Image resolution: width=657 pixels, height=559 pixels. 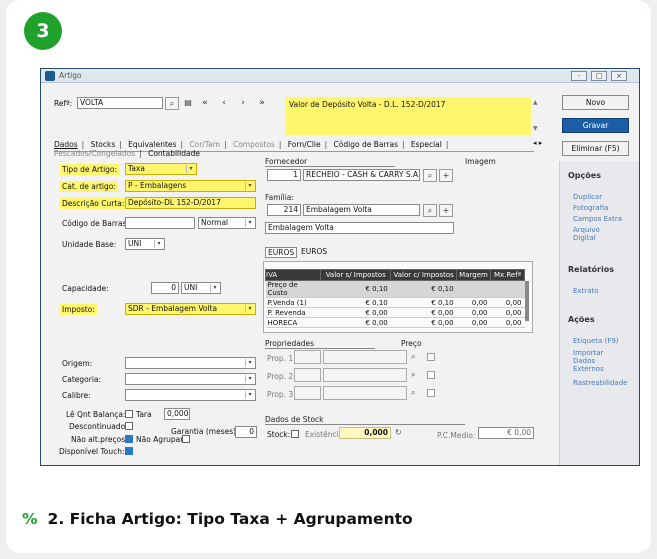 I want to click on familia-code-input: 214, so click(x=284, y=210).